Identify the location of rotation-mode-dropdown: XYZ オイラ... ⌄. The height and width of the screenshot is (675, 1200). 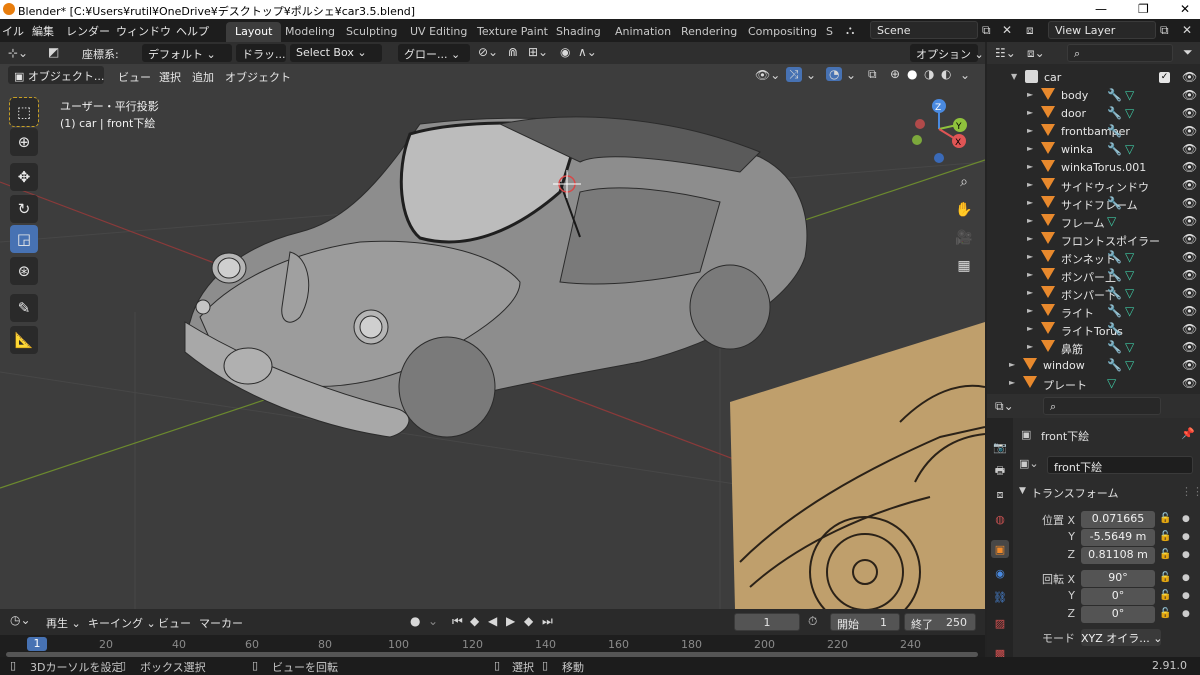
(1122, 637).